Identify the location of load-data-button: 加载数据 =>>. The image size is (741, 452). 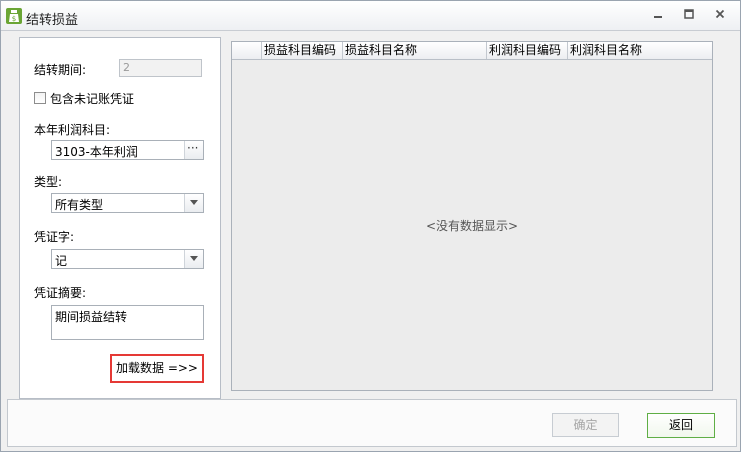
(157, 368).